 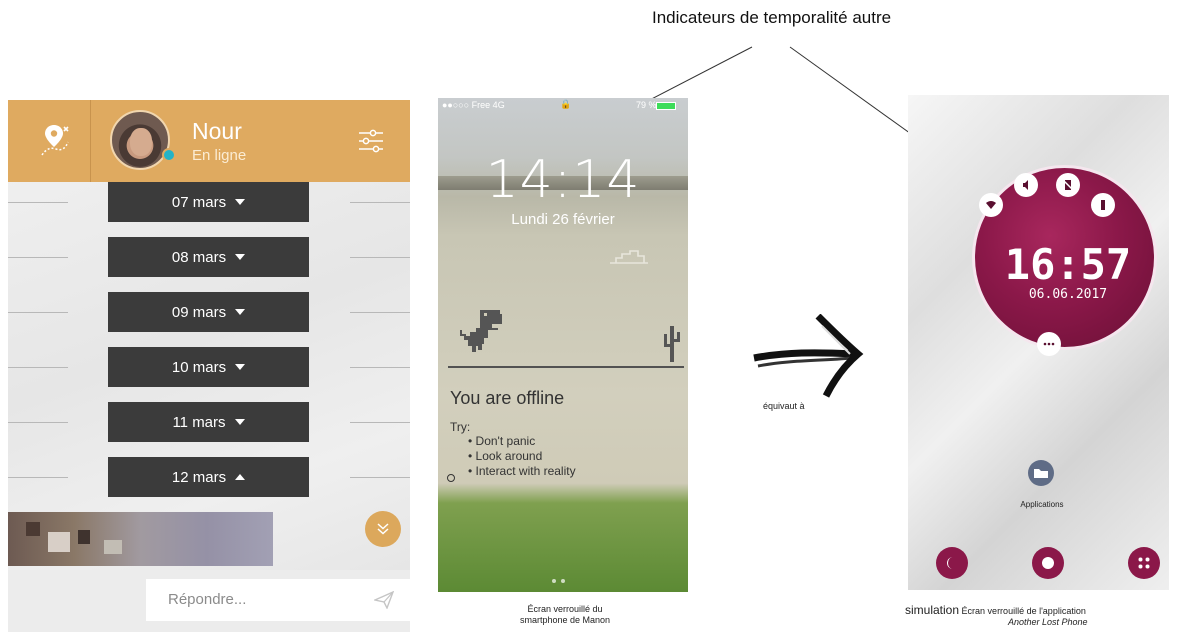 I want to click on date-toggle-button: 07 mars, so click(x=208, y=202).